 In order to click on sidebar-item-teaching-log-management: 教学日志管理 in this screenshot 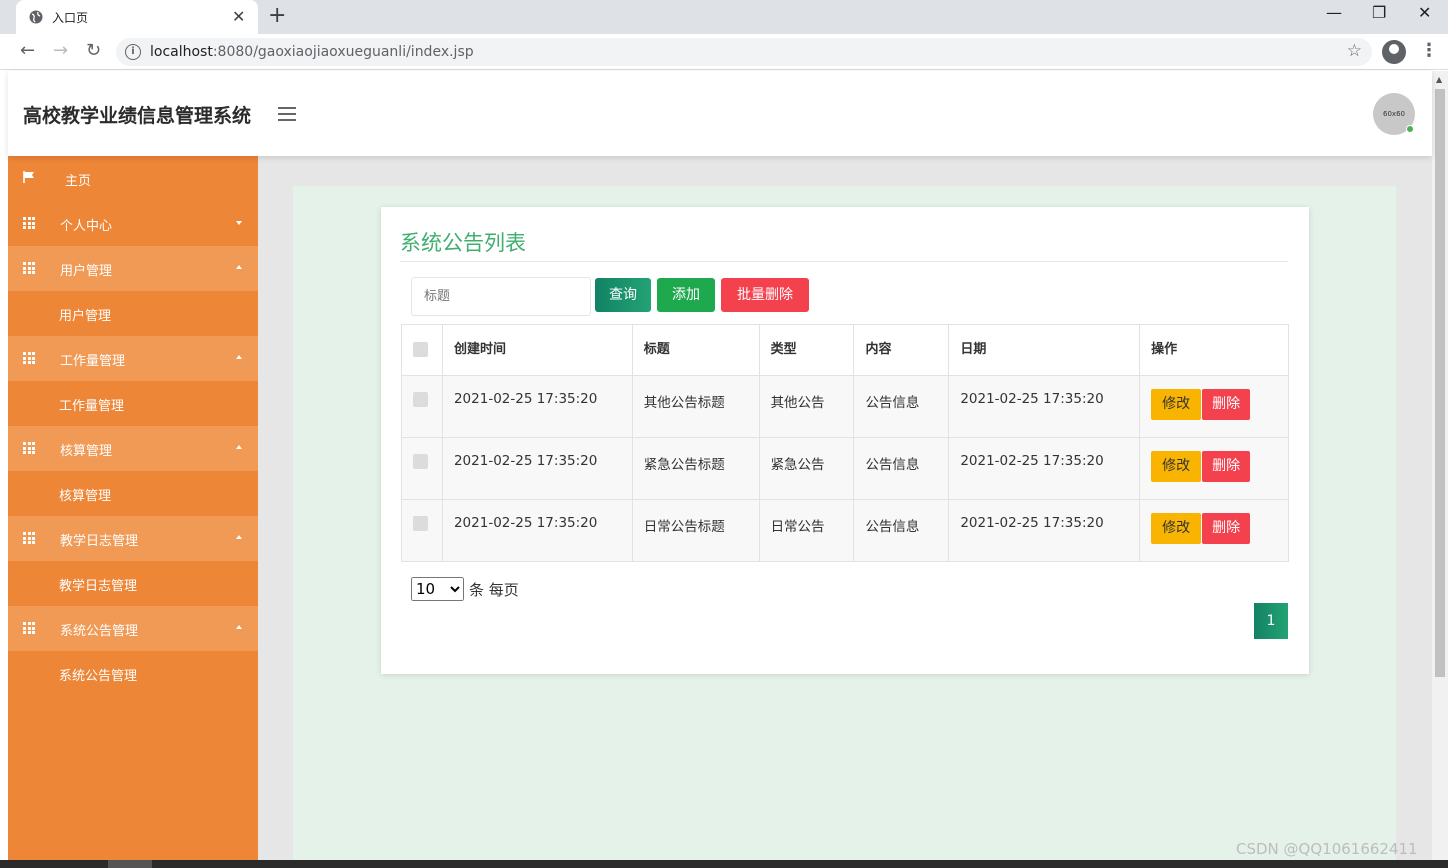, I will do `click(133, 538)`.